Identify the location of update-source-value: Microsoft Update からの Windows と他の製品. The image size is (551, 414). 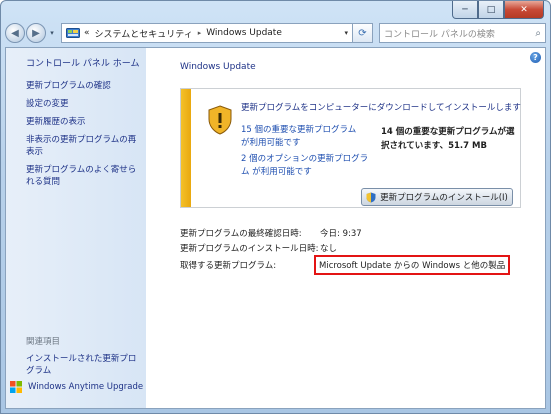
(412, 264).